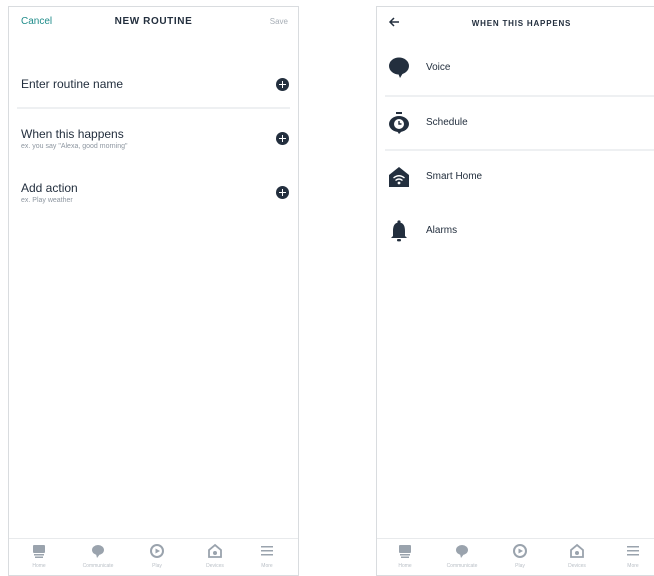 The width and height of the screenshot is (654, 576). What do you see at coordinates (153, 91) in the screenshot?
I see `routine-name-row: Enter routine name` at bounding box center [153, 91].